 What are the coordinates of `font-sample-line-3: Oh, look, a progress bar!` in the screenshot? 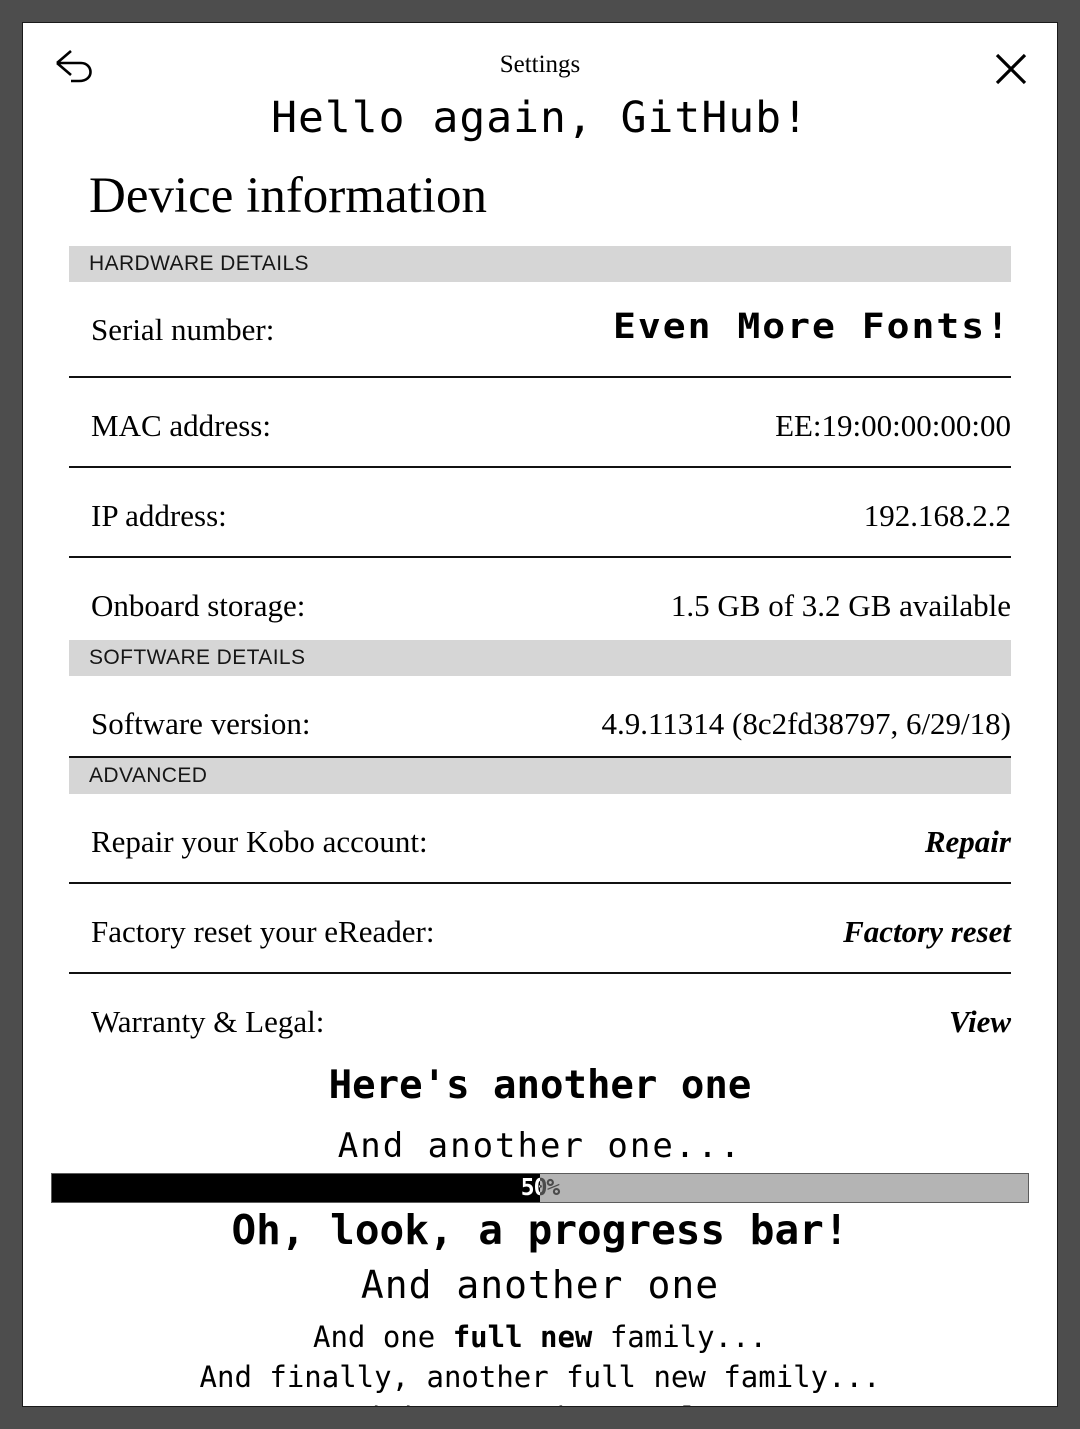 It's located at (540, 1229).